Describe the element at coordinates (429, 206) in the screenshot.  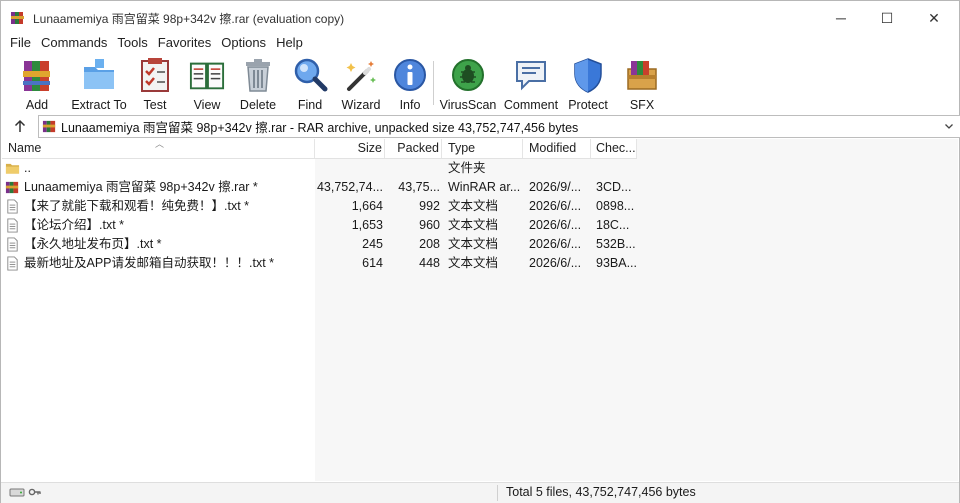
I see `file-packed: 992` at that location.